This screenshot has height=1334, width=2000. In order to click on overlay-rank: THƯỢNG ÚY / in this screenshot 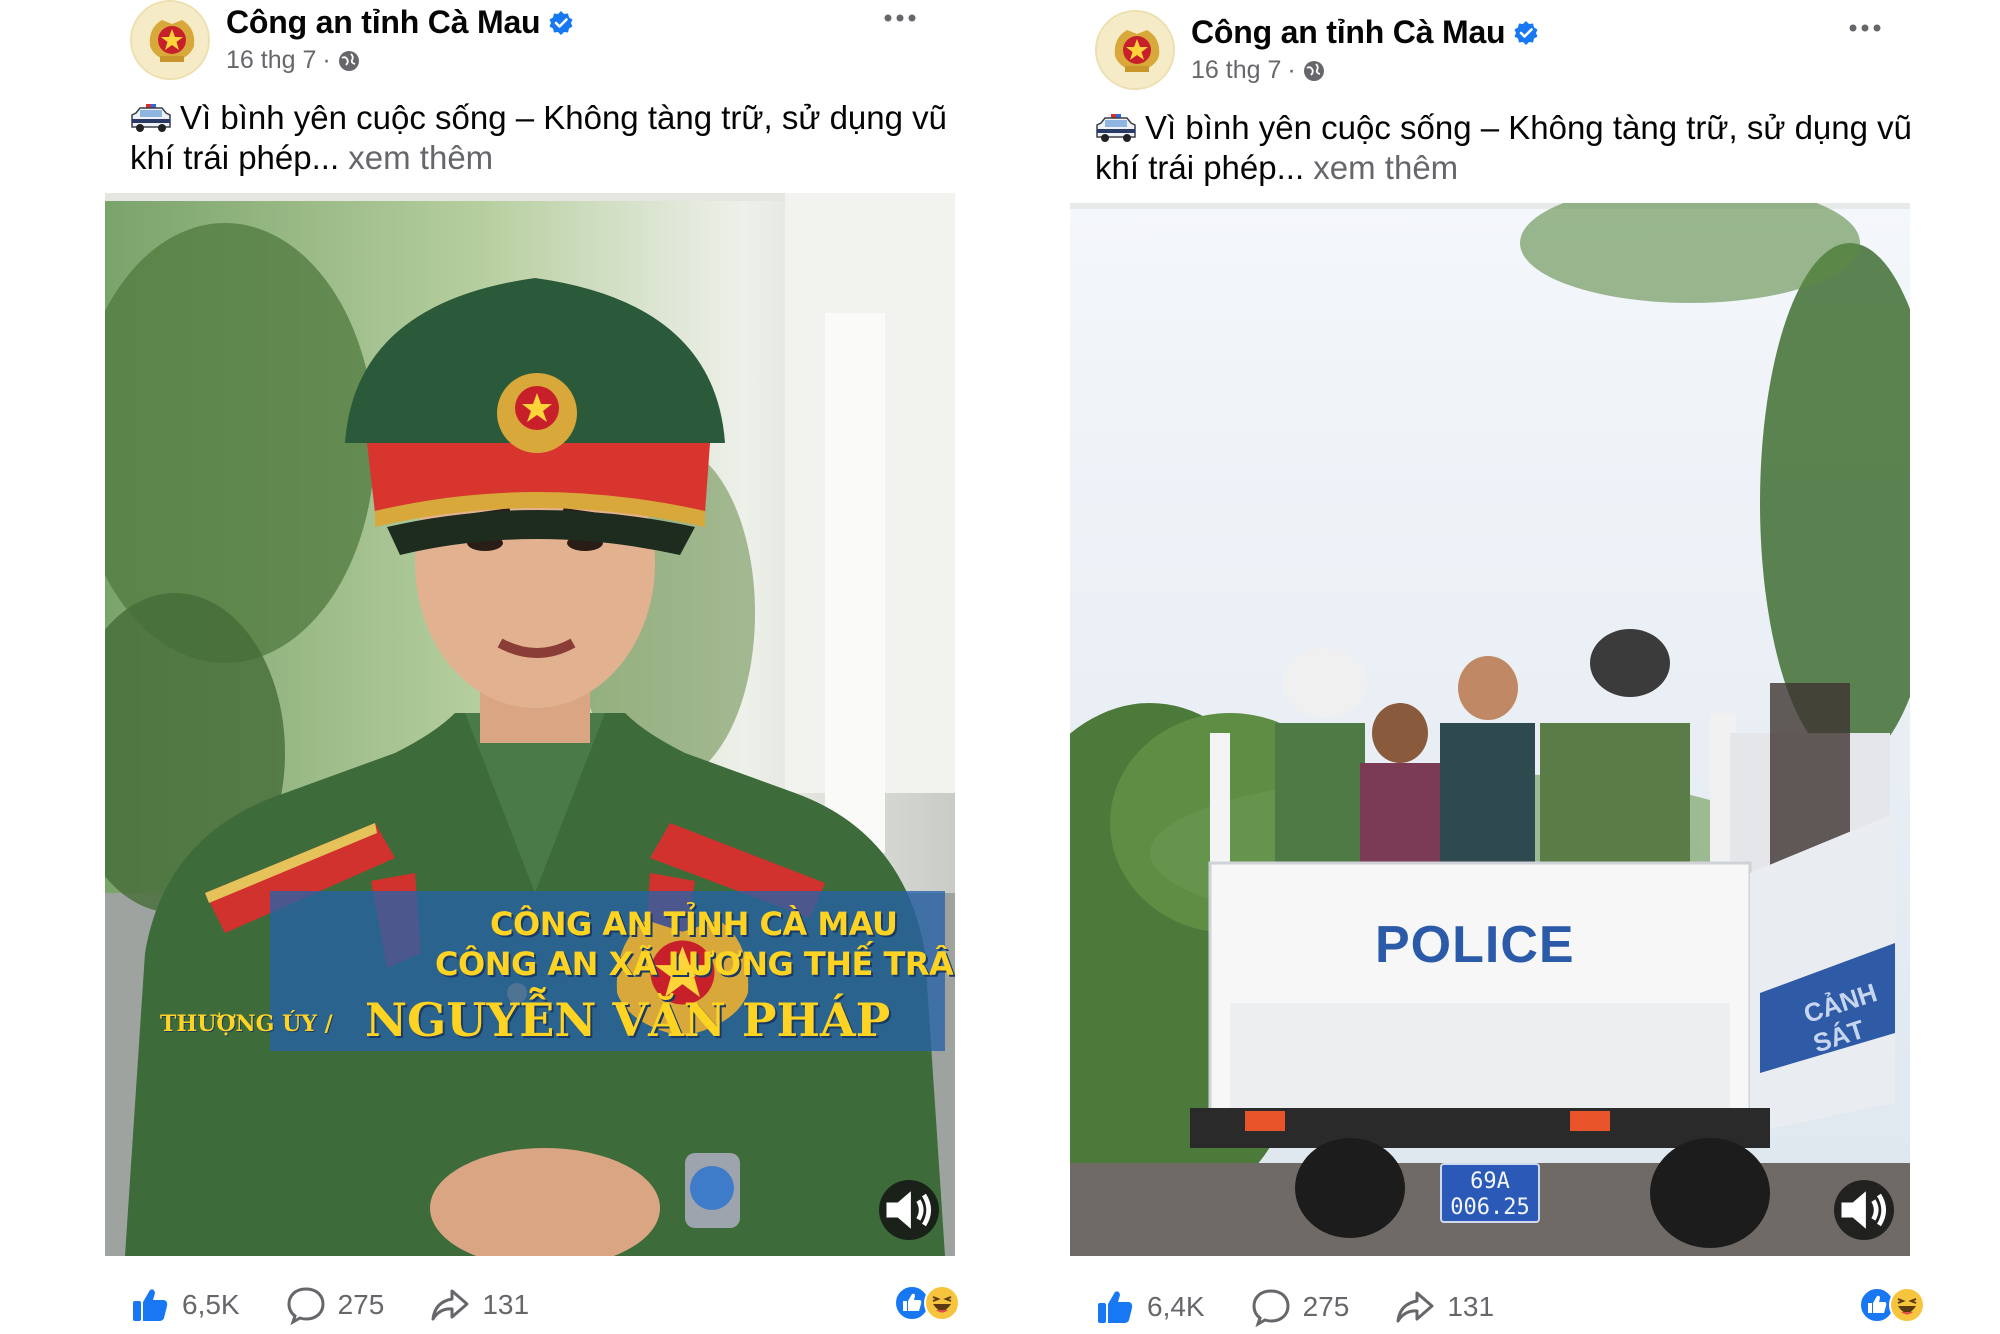, I will do `click(246, 1024)`.